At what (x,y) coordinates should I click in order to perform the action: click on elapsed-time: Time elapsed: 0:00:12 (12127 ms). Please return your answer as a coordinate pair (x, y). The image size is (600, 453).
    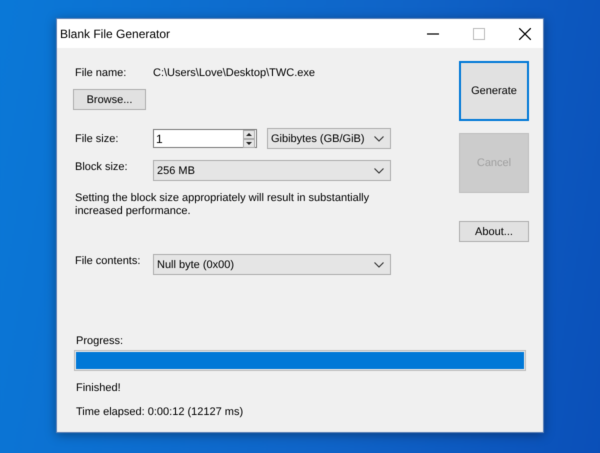
    Looking at the image, I should click on (160, 412).